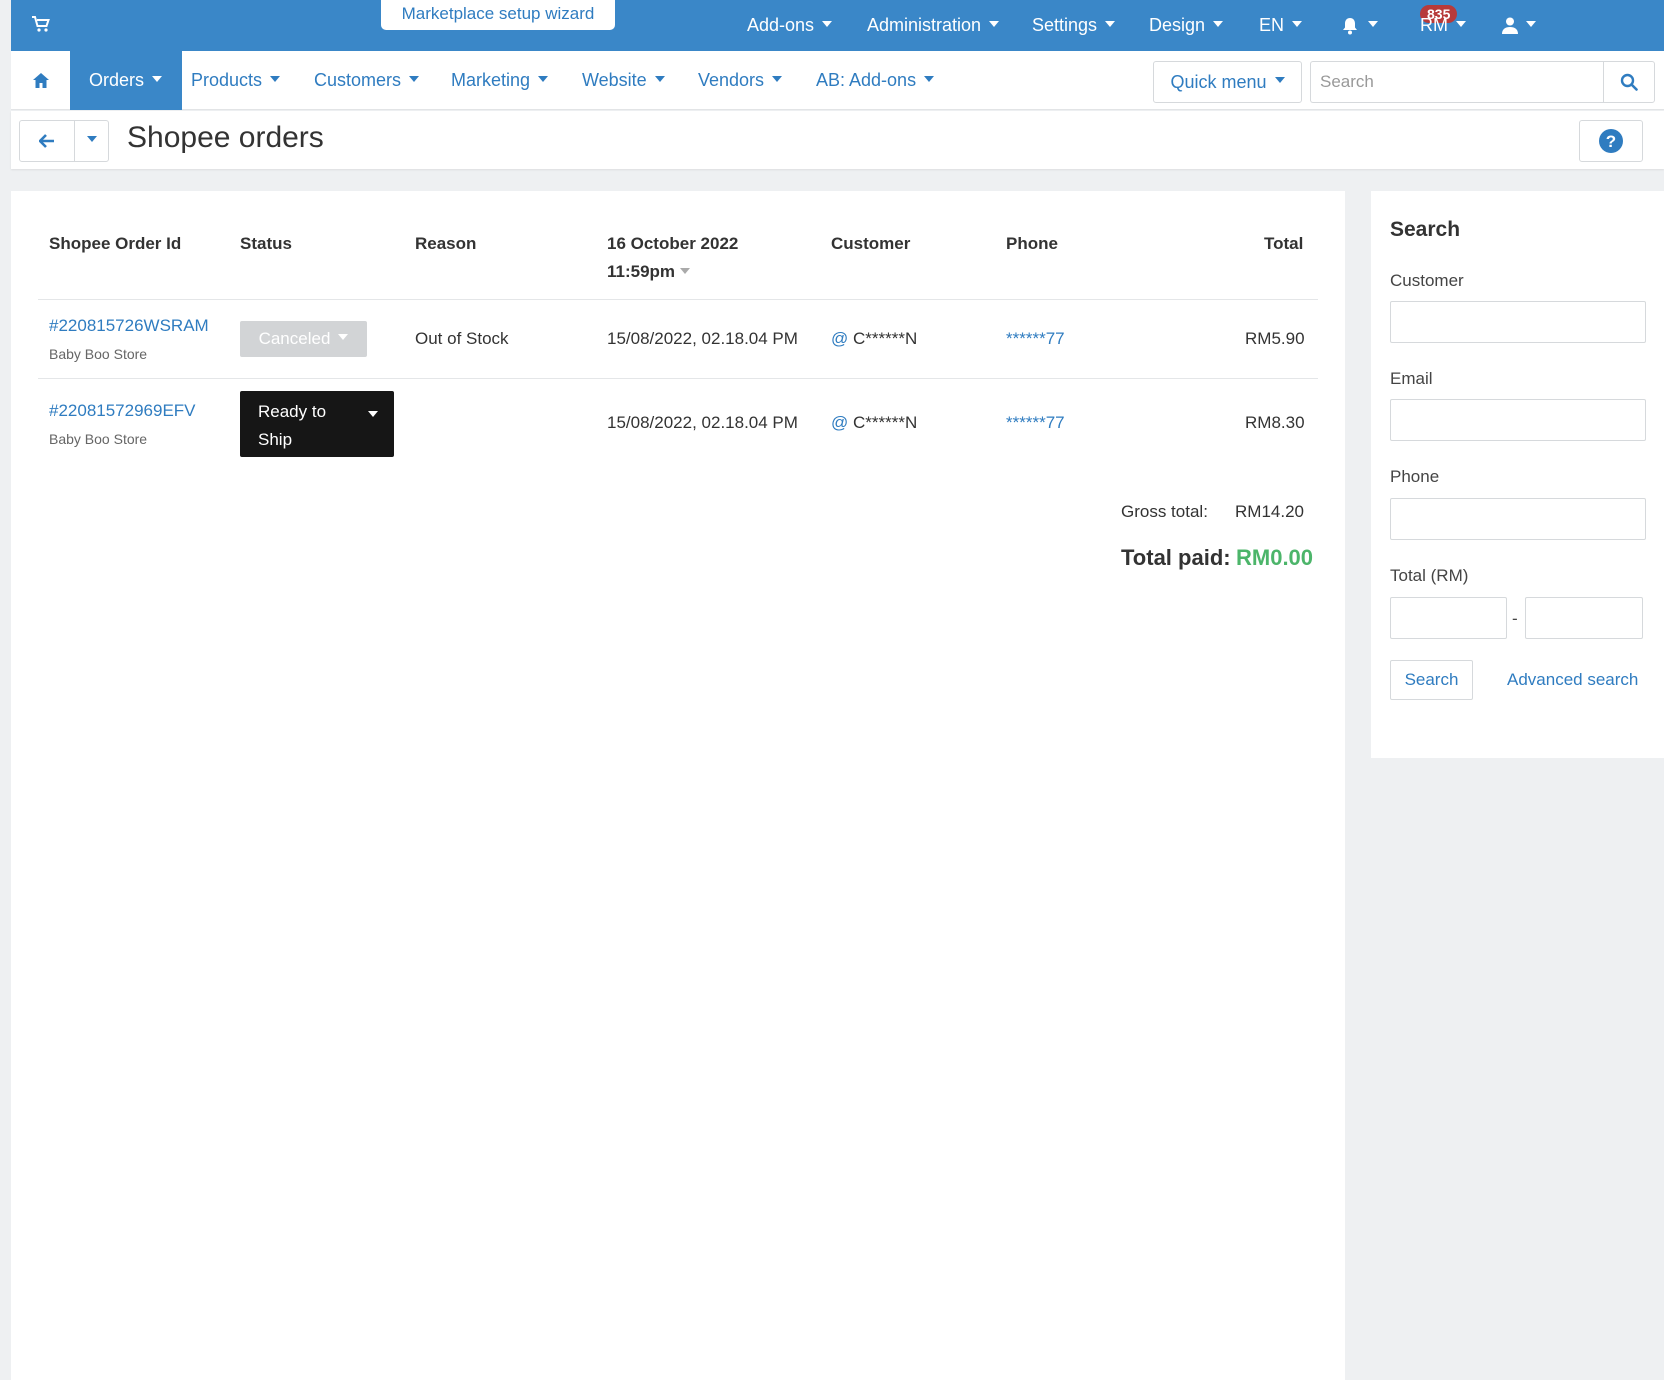 The height and width of the screenshot is (1380, 1664). What do you see at coordinates (1218, 81) in the screenshot?
I see `quick-menu-label: Quick menu` at bounding box center [1218, 81].